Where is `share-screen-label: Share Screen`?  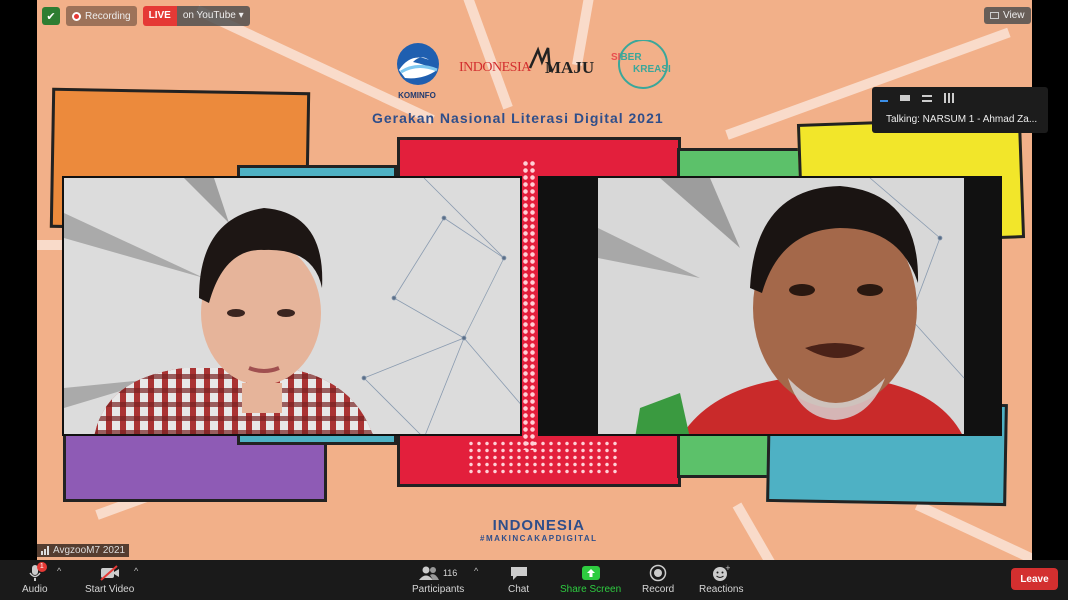 share-screen-label: Share Screen is located at coordinates (591, 589).